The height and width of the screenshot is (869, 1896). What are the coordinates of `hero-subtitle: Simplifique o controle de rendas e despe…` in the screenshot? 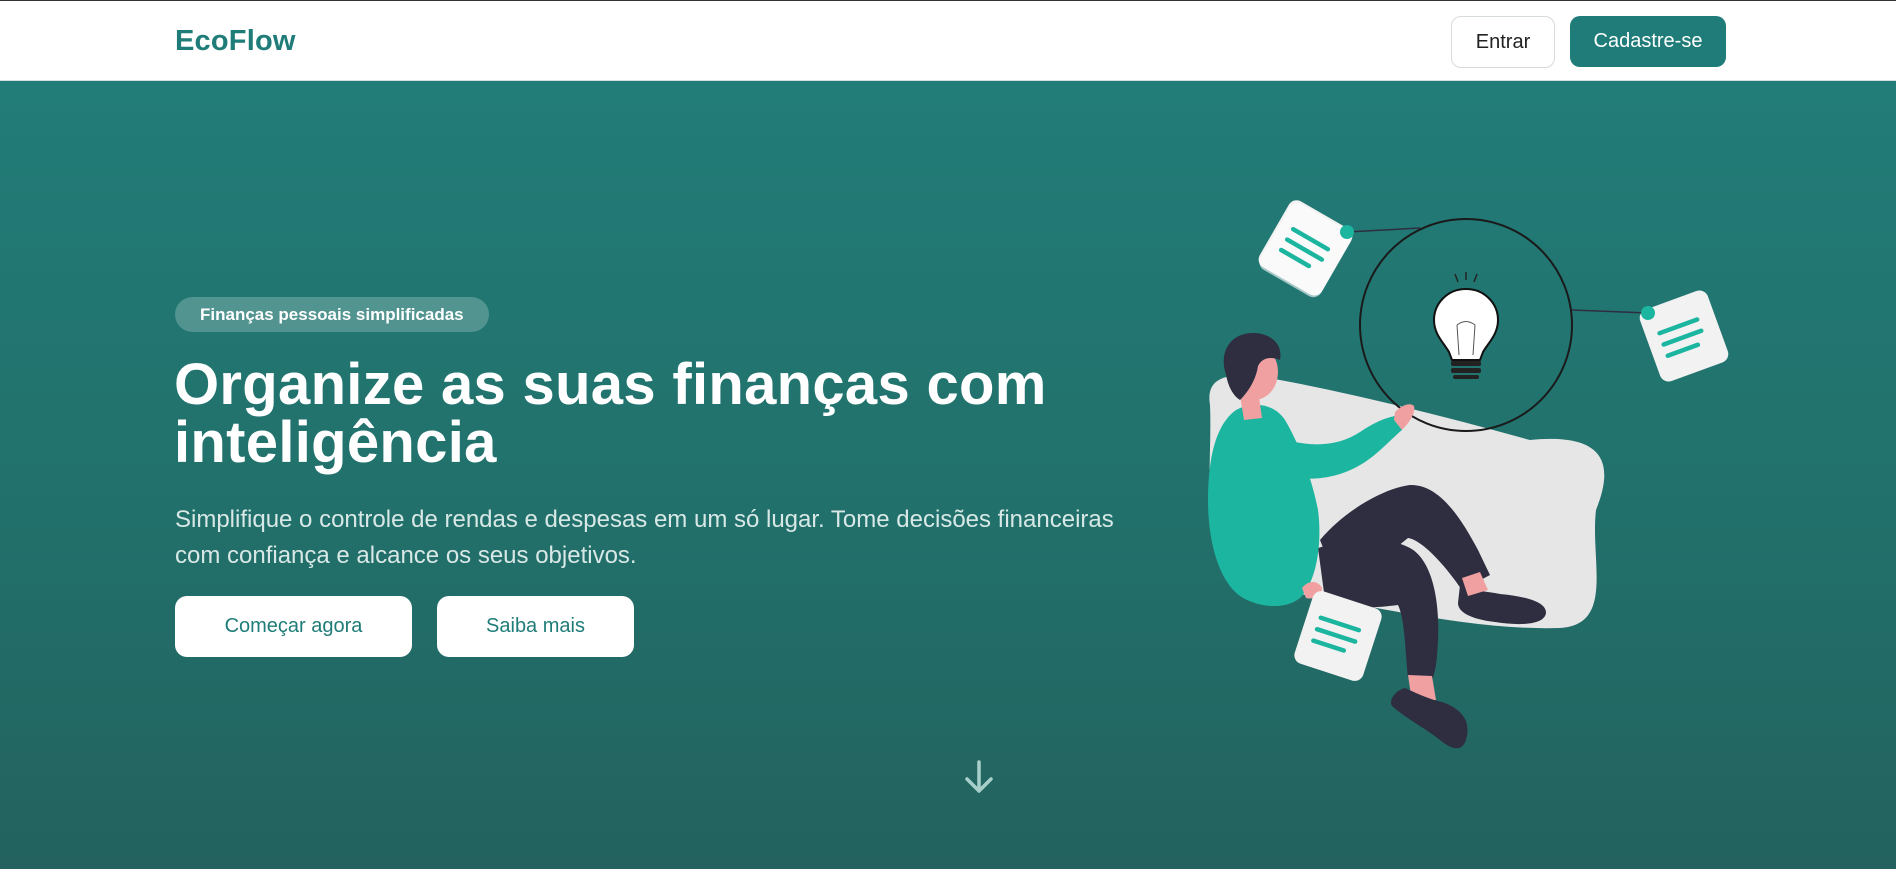 It's located at (644, 537).